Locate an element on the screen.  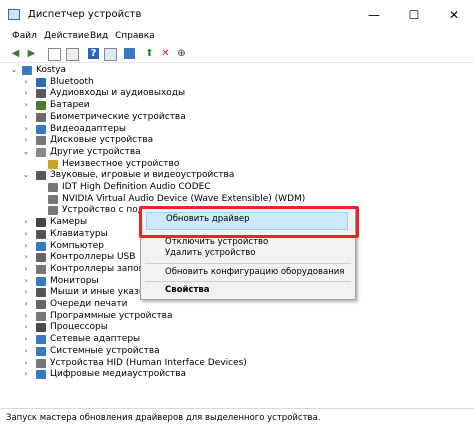
back-arrow-icon: ◀ is located at coordinates (15, 53).